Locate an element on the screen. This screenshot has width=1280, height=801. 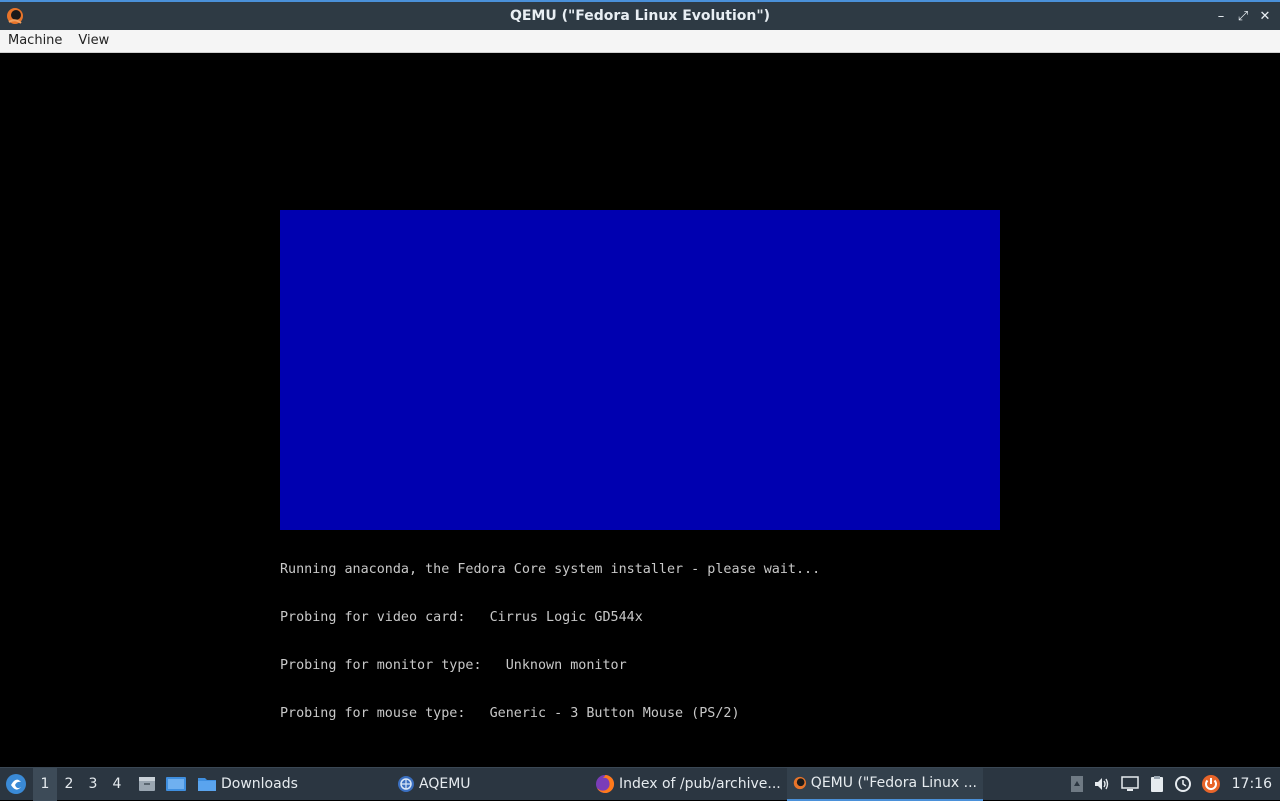
show-desktop-launcher is located at coordinates (176, 784).